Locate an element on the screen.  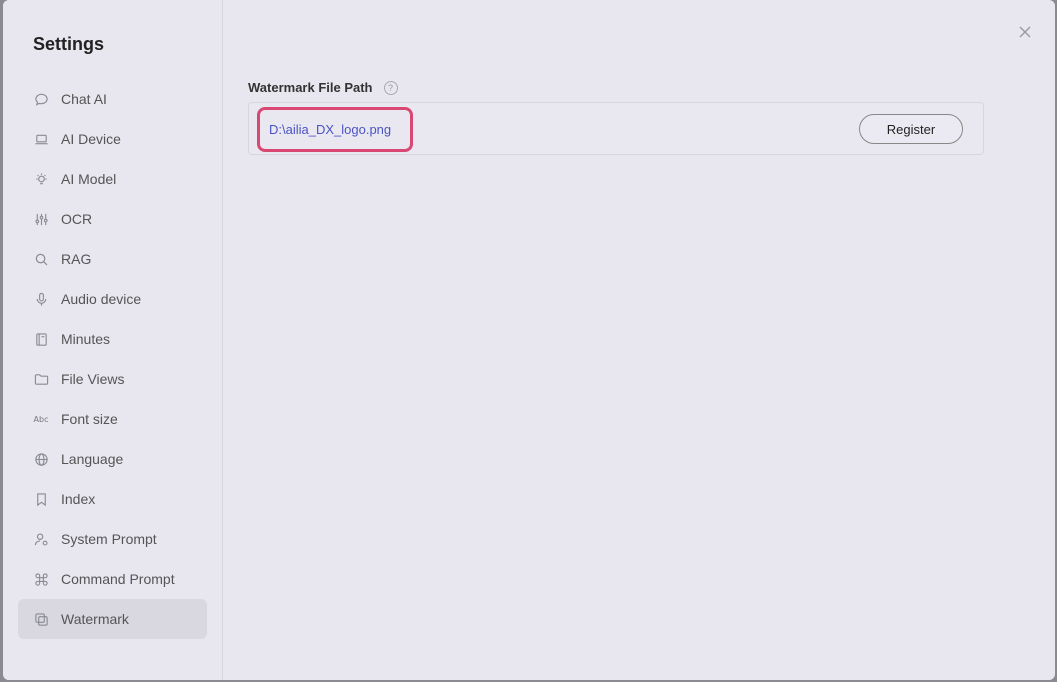
user-gear-icon is located at coordinates (41, 539).